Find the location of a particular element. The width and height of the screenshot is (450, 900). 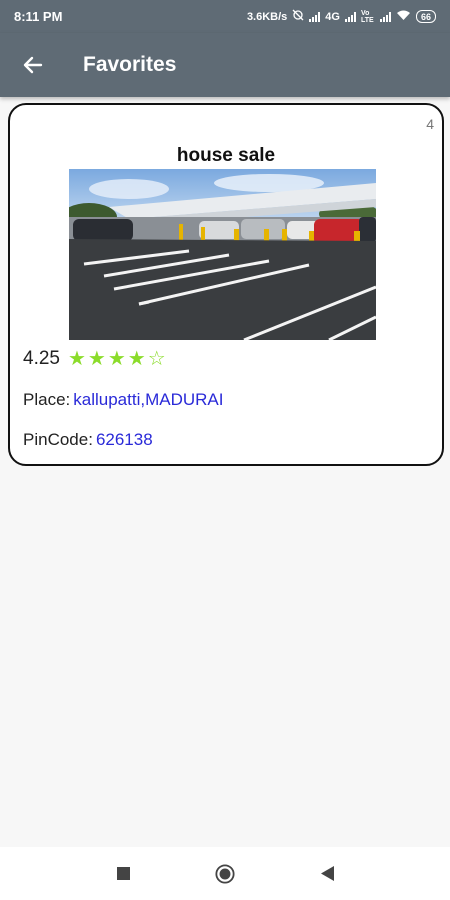

system-nav-bar is located at coordinates (225, 873).